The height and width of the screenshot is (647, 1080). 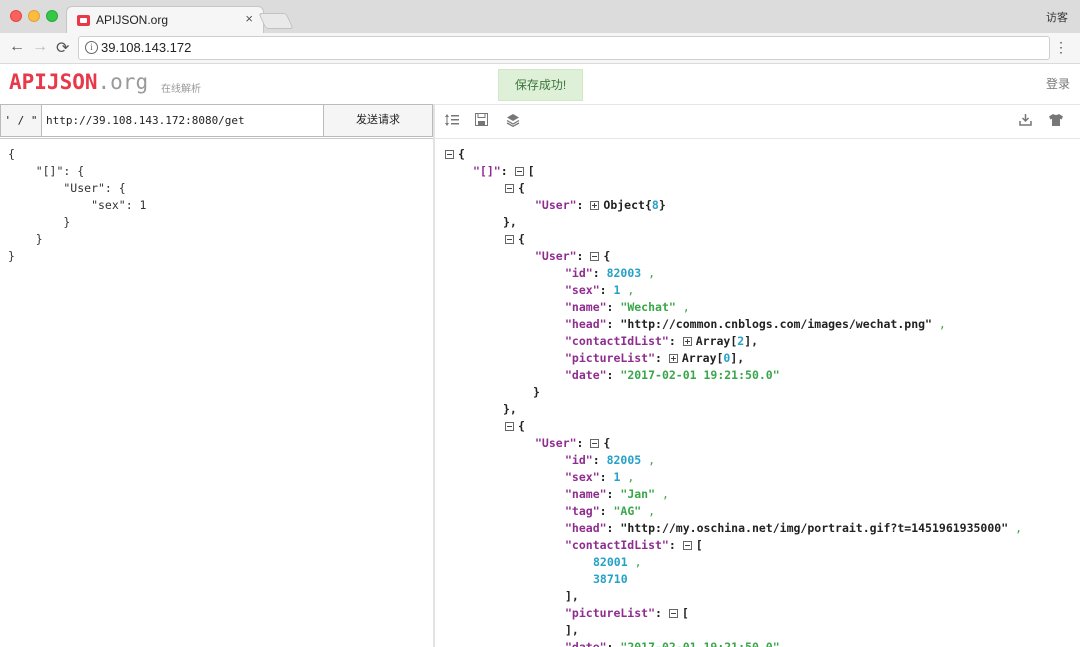 I want to click on logo-main: APIJSON, so click(x=53, y=82).